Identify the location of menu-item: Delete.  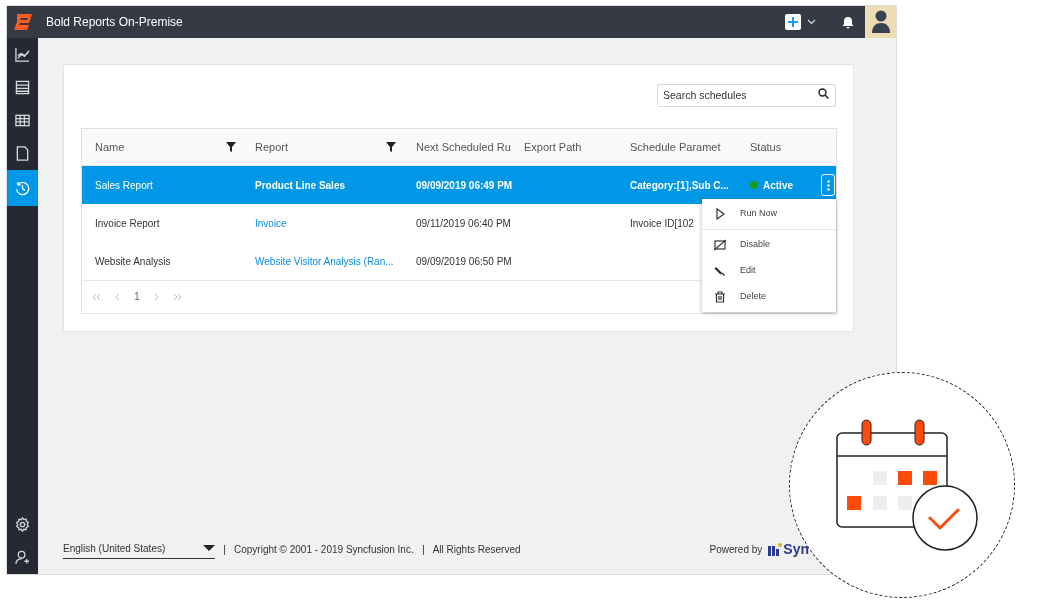
(769, 297).